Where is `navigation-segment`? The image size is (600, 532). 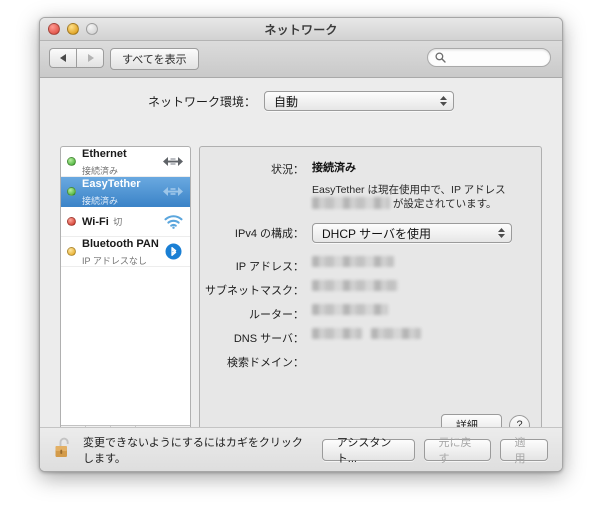
navigation-segment is located at coordinates (76, 58).